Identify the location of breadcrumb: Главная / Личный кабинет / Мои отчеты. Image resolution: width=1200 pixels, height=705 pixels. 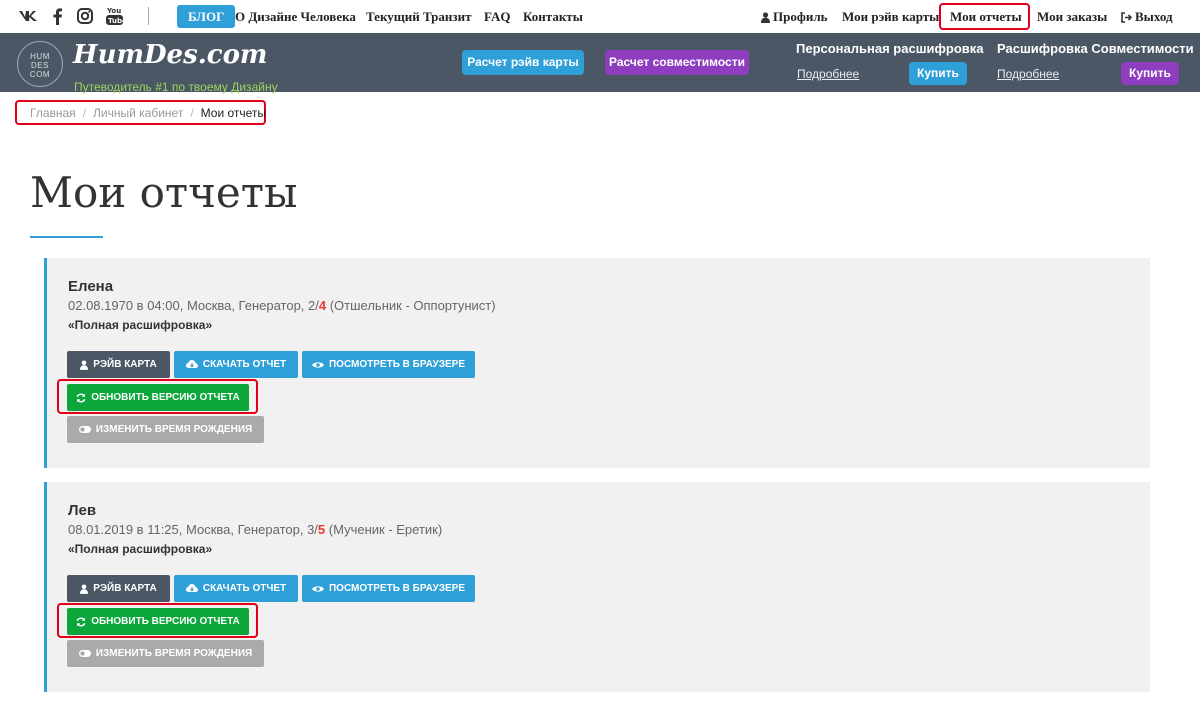
(148, 113).